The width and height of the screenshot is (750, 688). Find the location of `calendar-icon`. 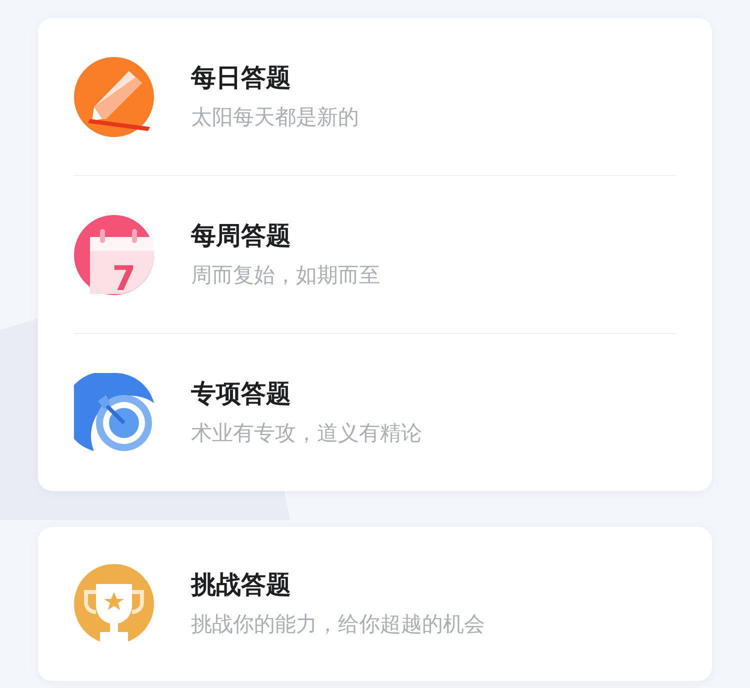

calendar-icon is located at coordinates (114, 254).